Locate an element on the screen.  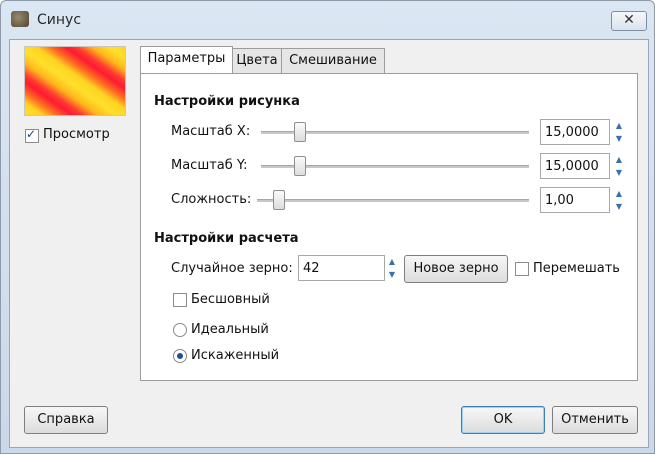
shuffle-label: Перемешать is located at coordinates (576, 268).